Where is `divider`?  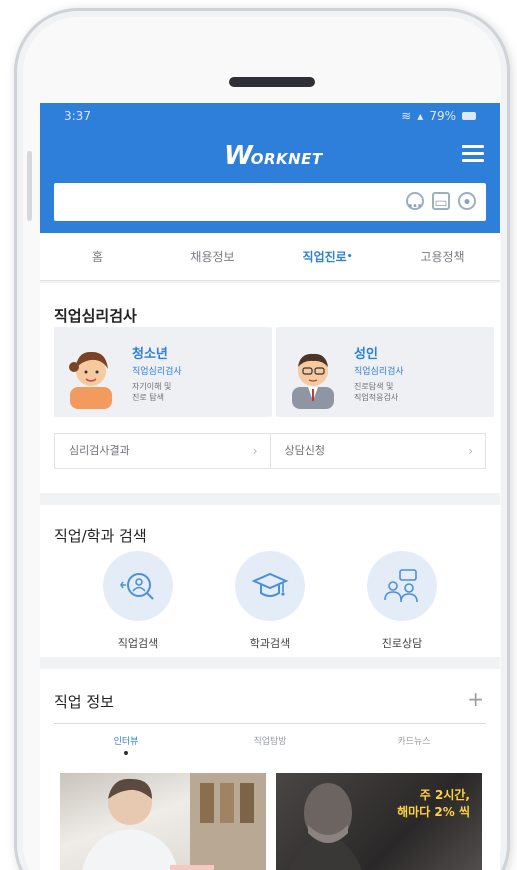 divider is located at coordinates (270, 723).